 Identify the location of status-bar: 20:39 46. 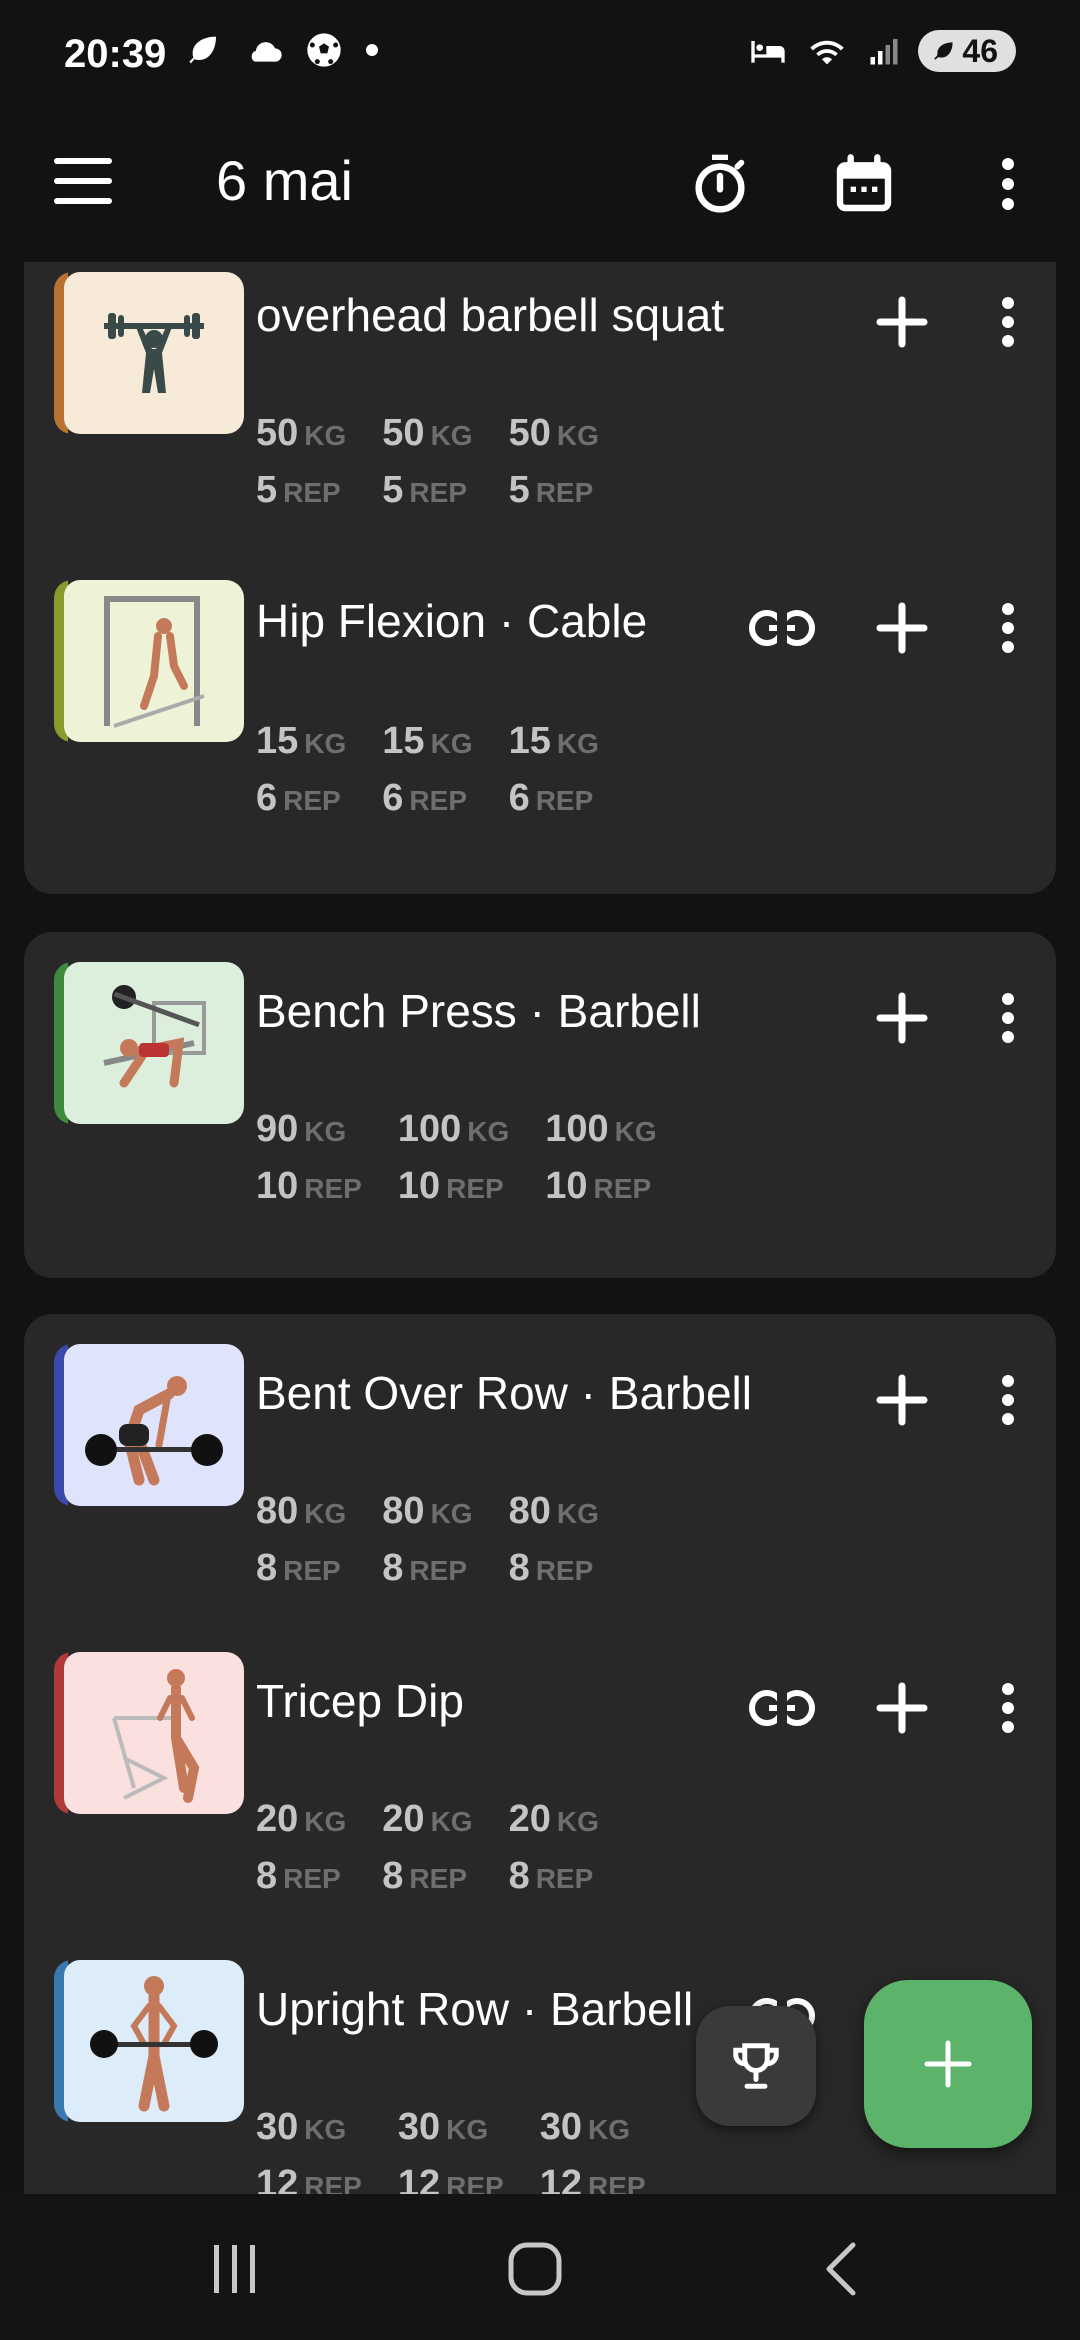
(540, 56).